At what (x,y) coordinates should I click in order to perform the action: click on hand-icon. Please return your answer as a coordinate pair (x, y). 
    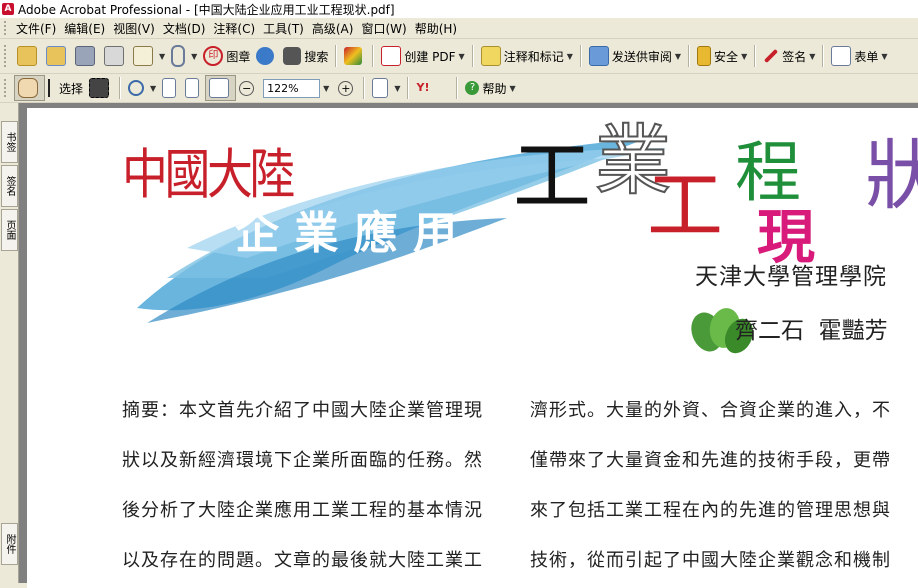
    Looking at the image, I should click on (28, 88).